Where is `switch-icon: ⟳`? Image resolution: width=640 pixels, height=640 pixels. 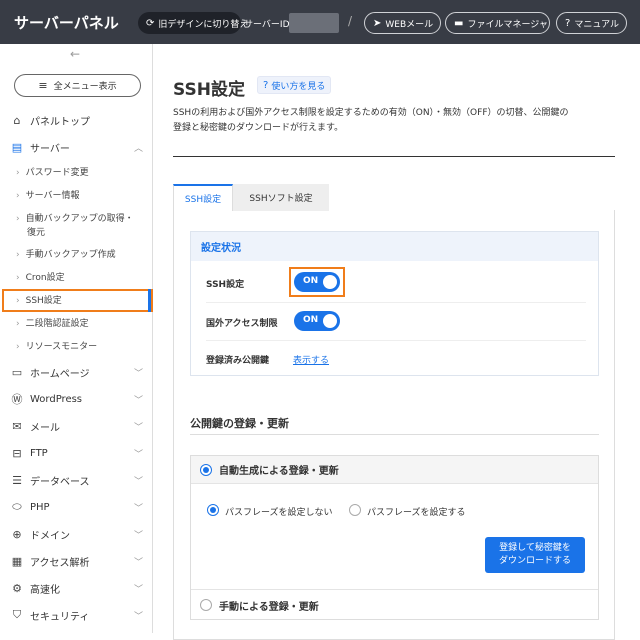
switch-icon: ⟳ is located at coordinates (150, 23).